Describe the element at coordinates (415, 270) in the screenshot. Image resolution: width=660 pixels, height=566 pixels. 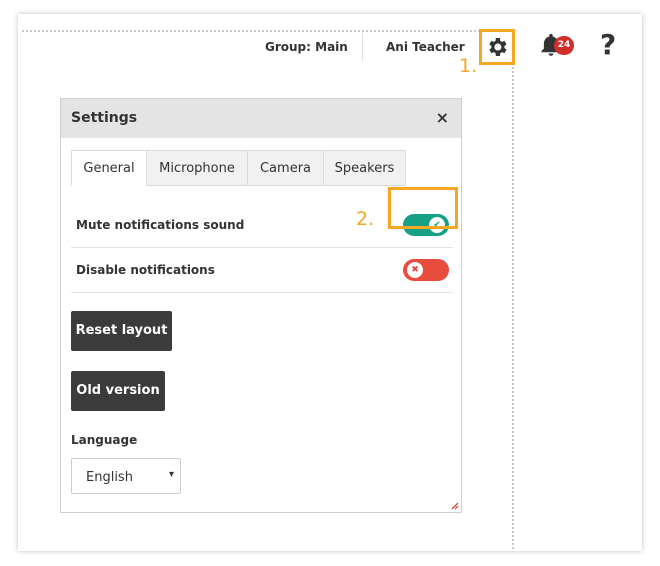
I see `cross-icon: ✖` at that location.